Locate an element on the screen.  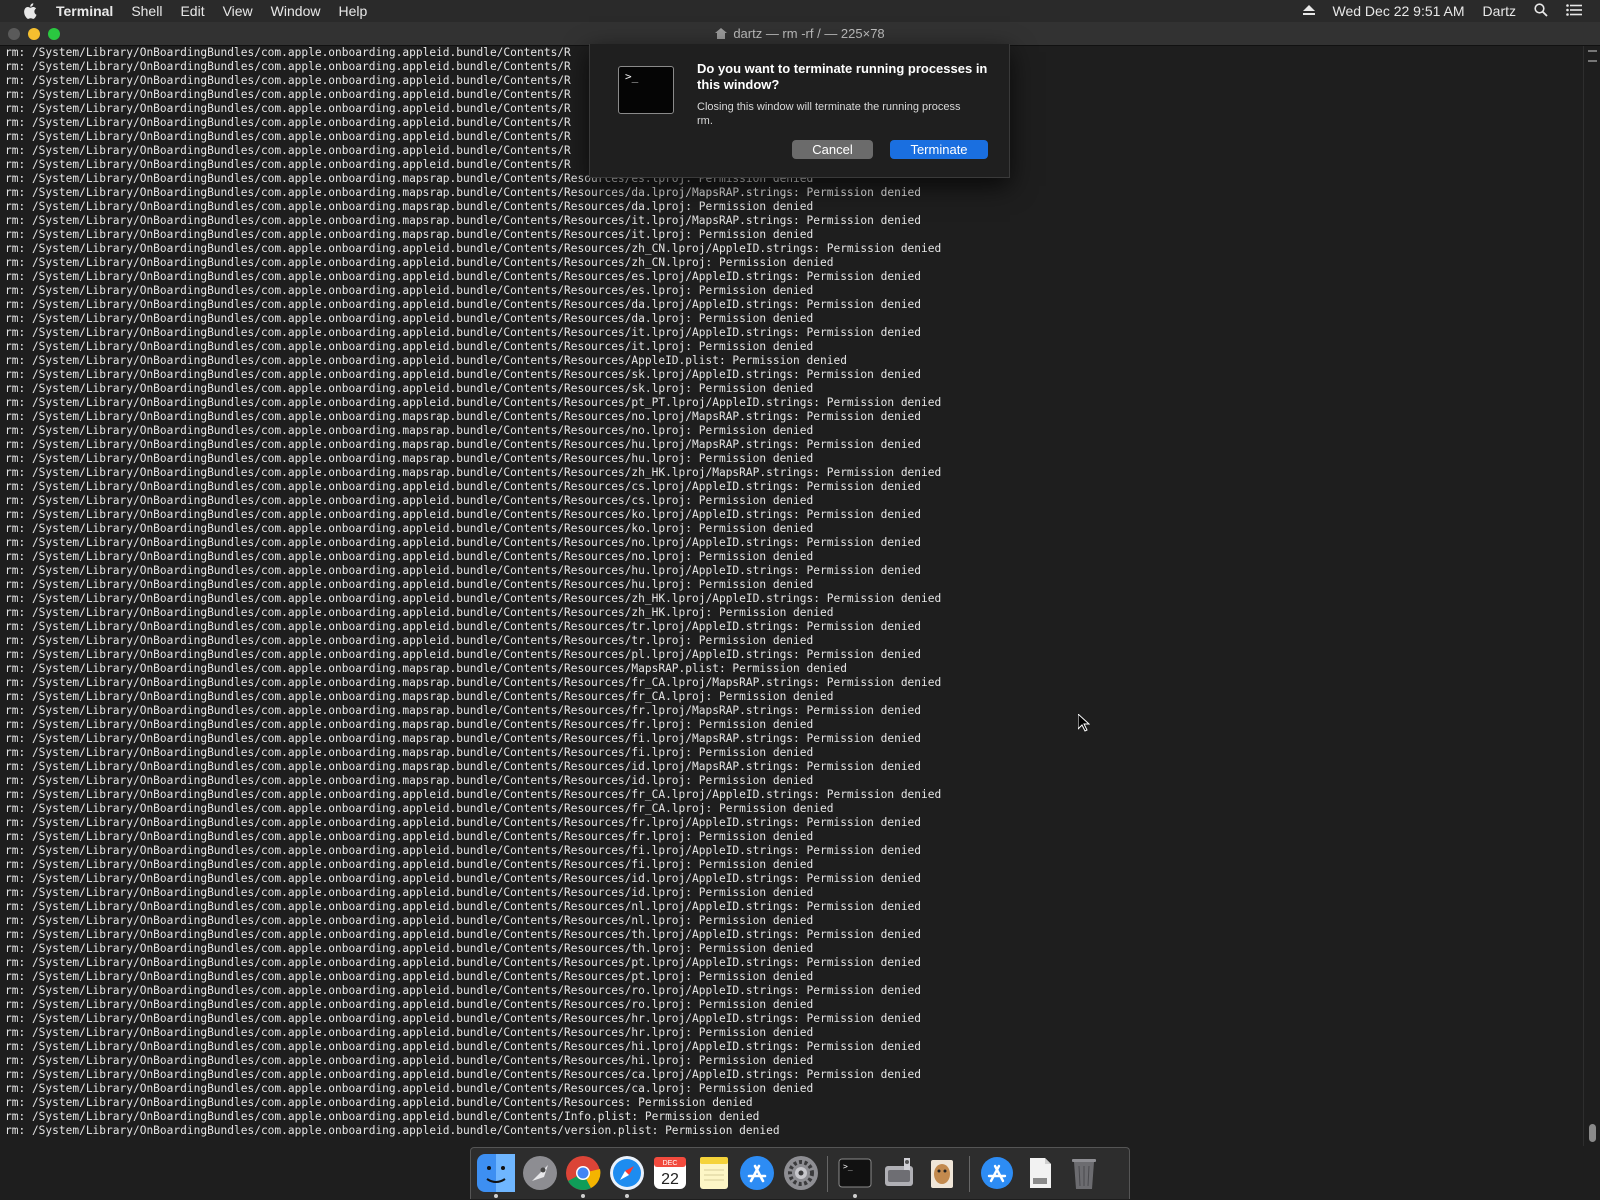
system-preferences-icon is located at coordinates (801, 1173).